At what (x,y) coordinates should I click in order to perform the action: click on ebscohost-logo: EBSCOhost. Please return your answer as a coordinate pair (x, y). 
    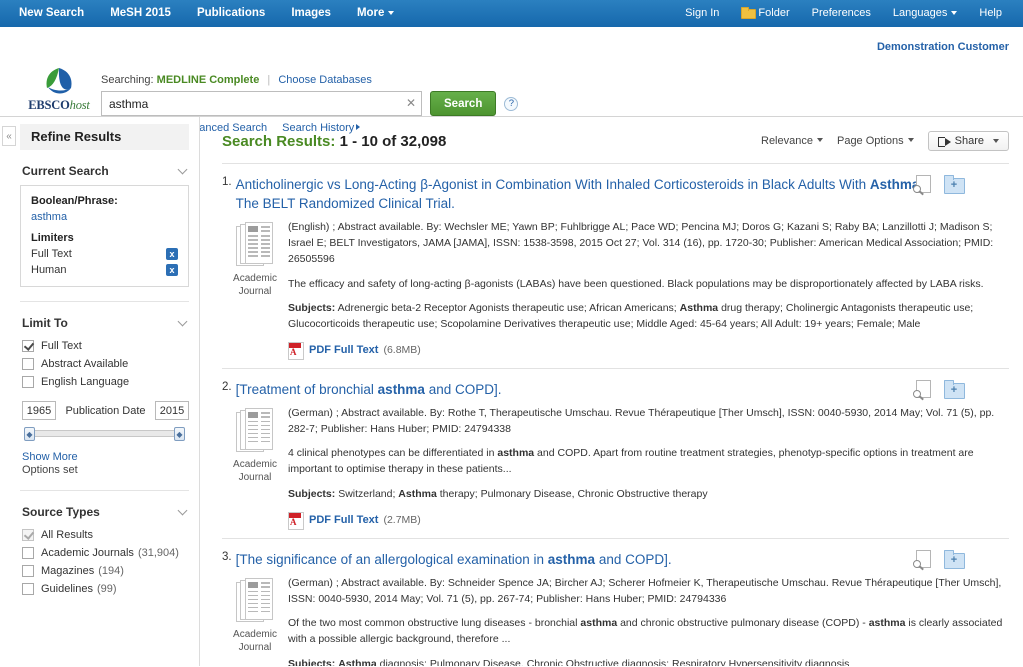
    Looking at the image, I should click on (59, 90).